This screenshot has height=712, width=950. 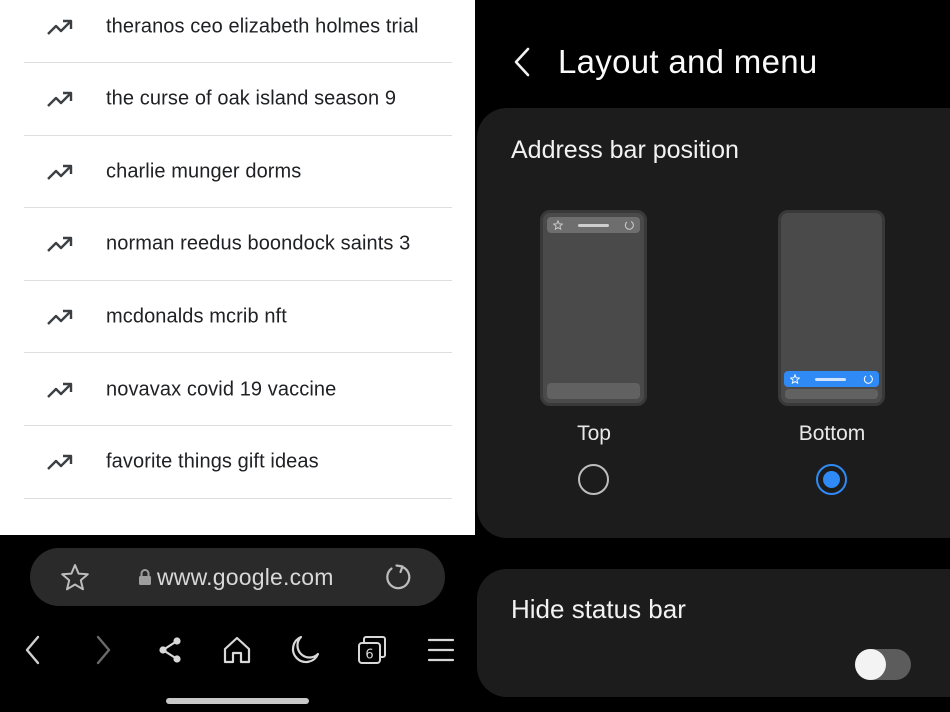 I want to click on bottom-layout-preview, so click(x=831, y=308).